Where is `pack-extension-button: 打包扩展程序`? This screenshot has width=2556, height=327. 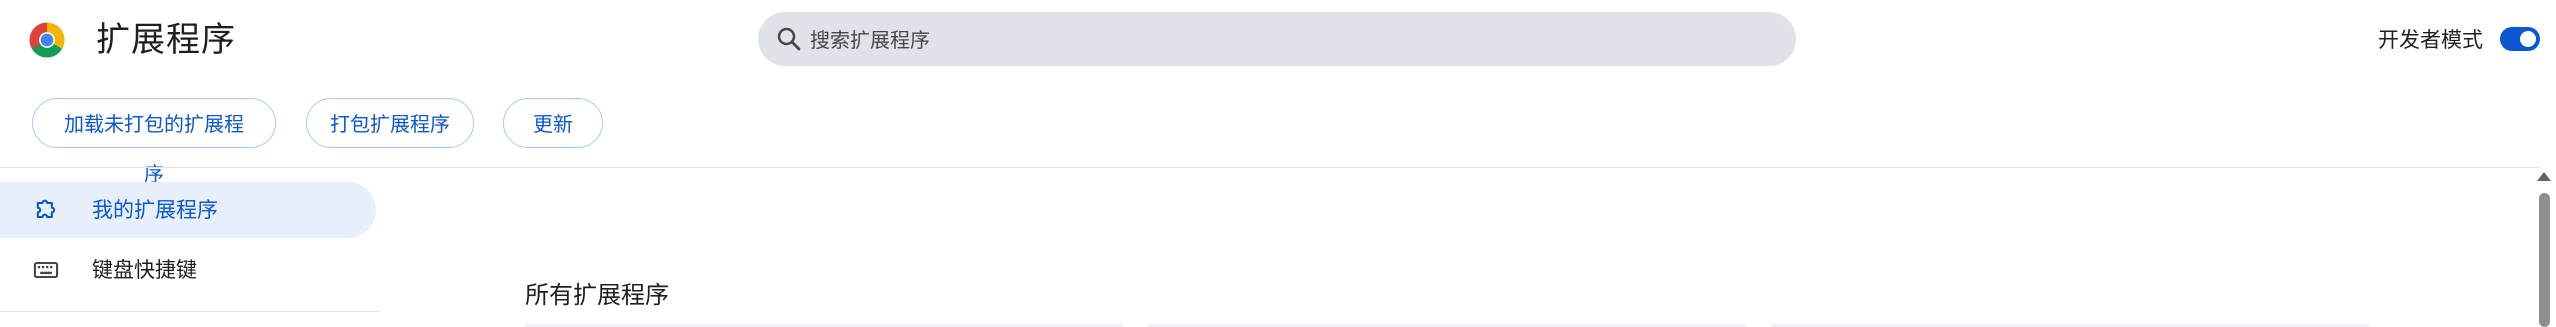 pack-extension-button: 打包扩展程序 is located at coordinates (390, 123).